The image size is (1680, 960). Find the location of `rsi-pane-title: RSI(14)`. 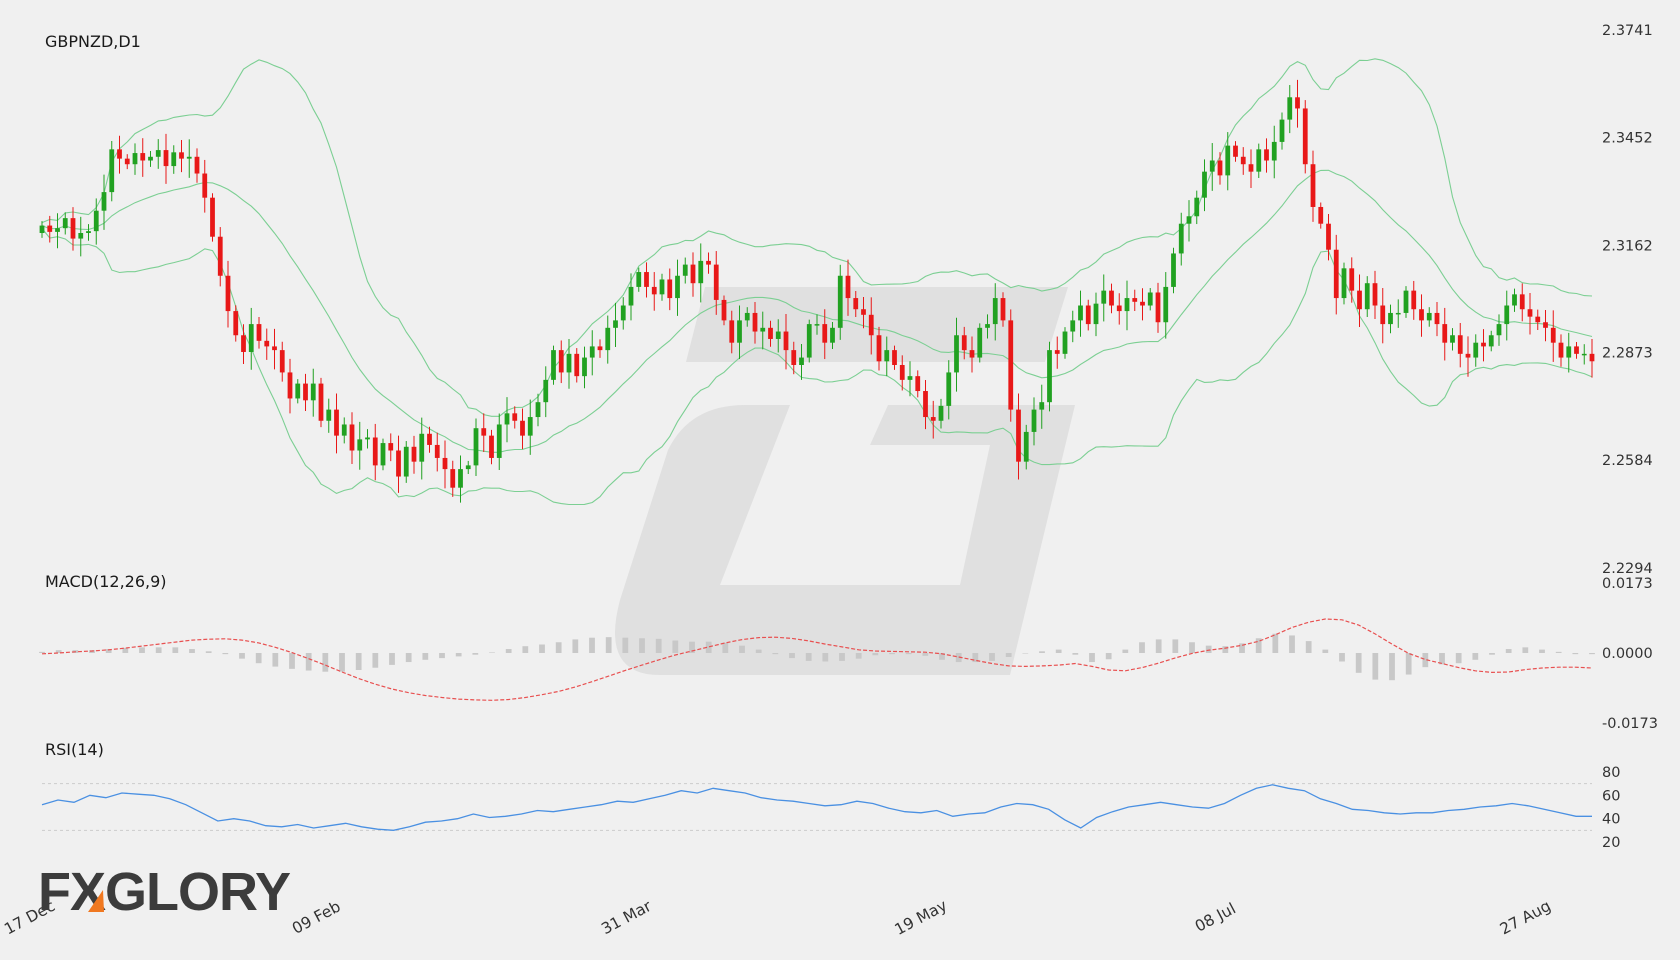

rsi-pane-title: RSI(14) is located at coordinates (74, 749).